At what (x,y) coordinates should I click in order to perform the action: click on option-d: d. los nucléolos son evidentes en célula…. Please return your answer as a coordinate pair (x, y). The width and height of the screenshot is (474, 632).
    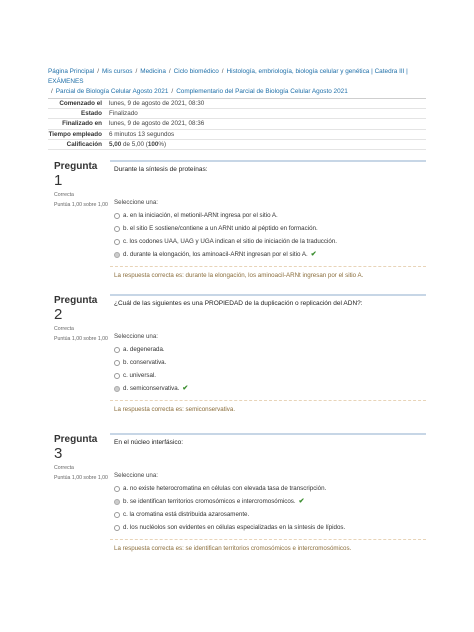
    Looking at the image, I should click on (270, 527).